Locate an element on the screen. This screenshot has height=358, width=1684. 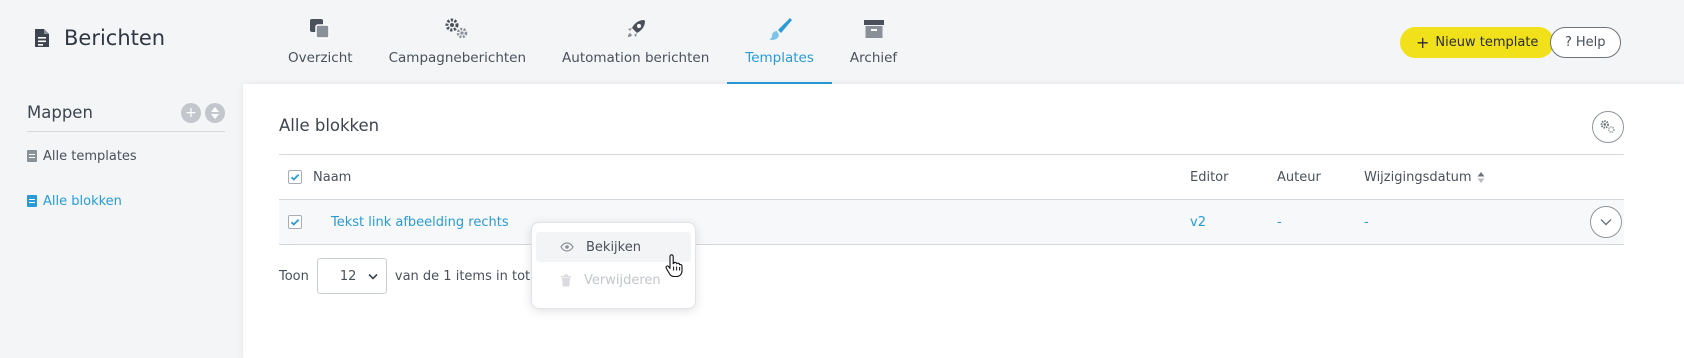
column-wijzigingsdatum: Wijzigingsdatum is located at coordinates (1424, 177).